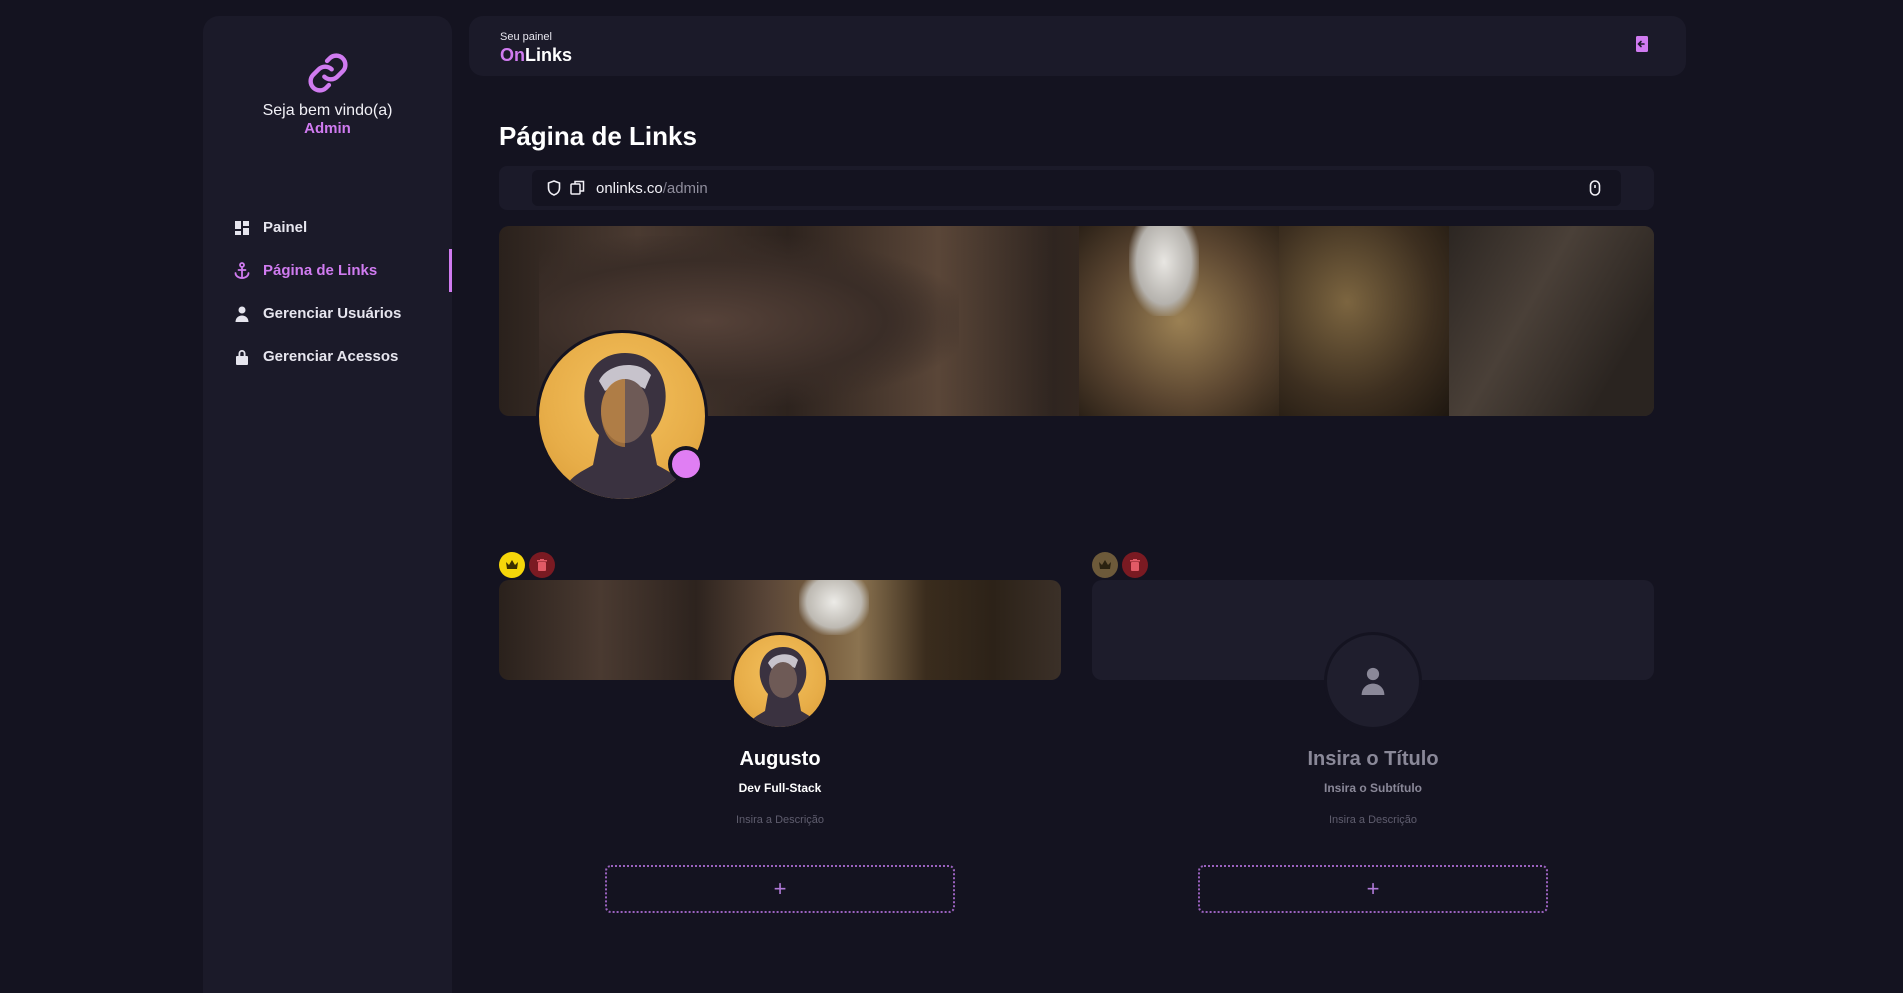 The image size is (1903, 993). I want to click on welcome-text: Seja bem vindo(a), so click(327, 110).